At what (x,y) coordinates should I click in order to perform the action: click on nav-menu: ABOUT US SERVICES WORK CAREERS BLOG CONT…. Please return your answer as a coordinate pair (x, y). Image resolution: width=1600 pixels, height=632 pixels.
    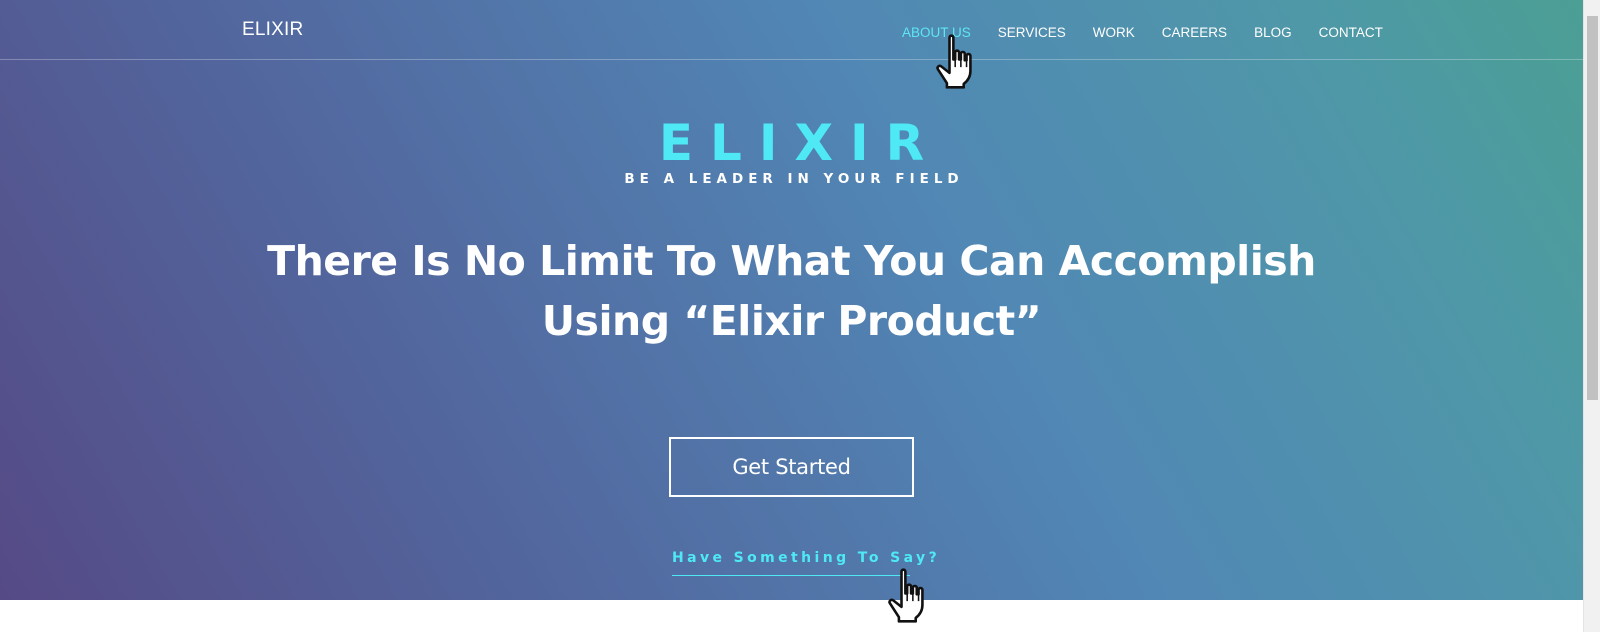
    Looking at the image, I should click on (1142, 32).